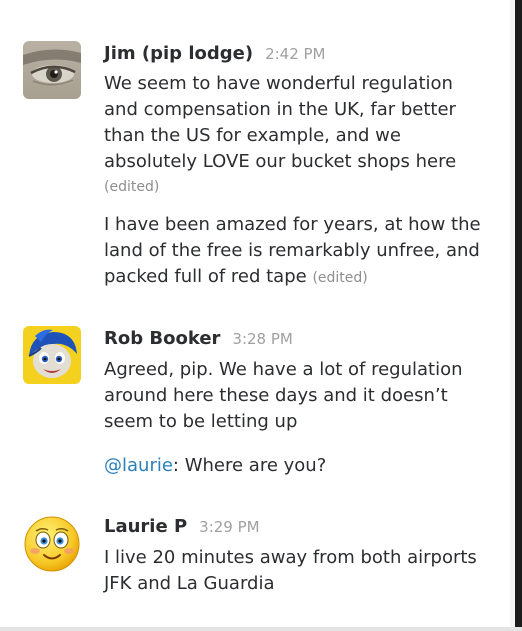  I want to click on message-line: I have been amazed for years, at how the, so click(292, 224).